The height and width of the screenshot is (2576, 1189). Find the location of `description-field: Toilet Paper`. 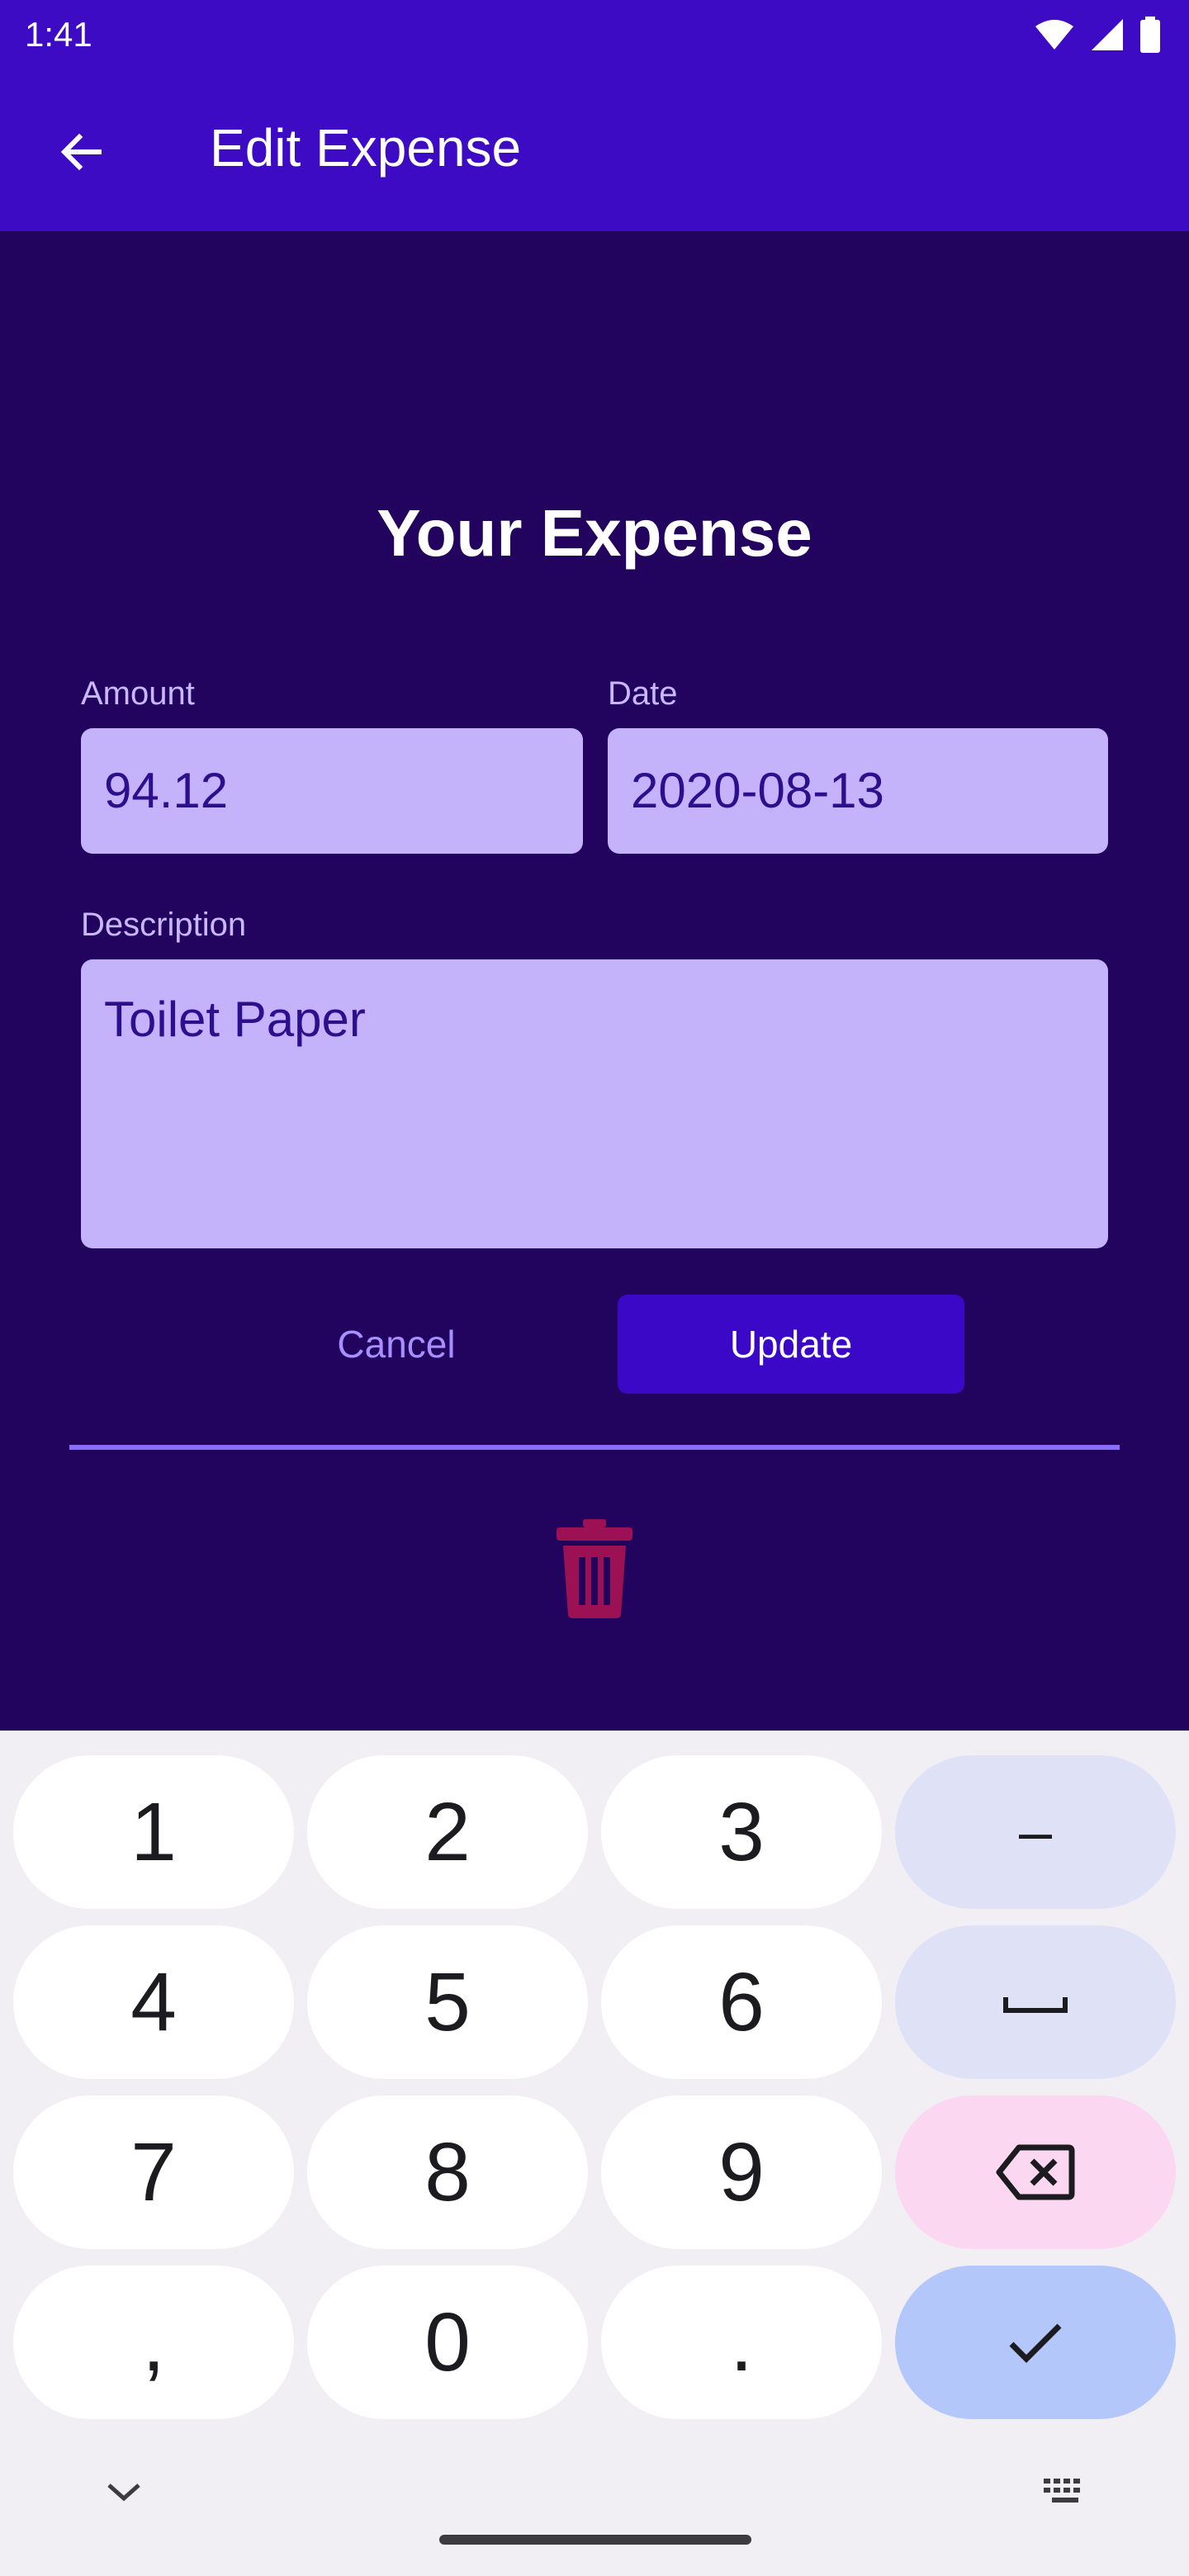

description-field: Toilet Paper is located at coordinates (594, 1103).